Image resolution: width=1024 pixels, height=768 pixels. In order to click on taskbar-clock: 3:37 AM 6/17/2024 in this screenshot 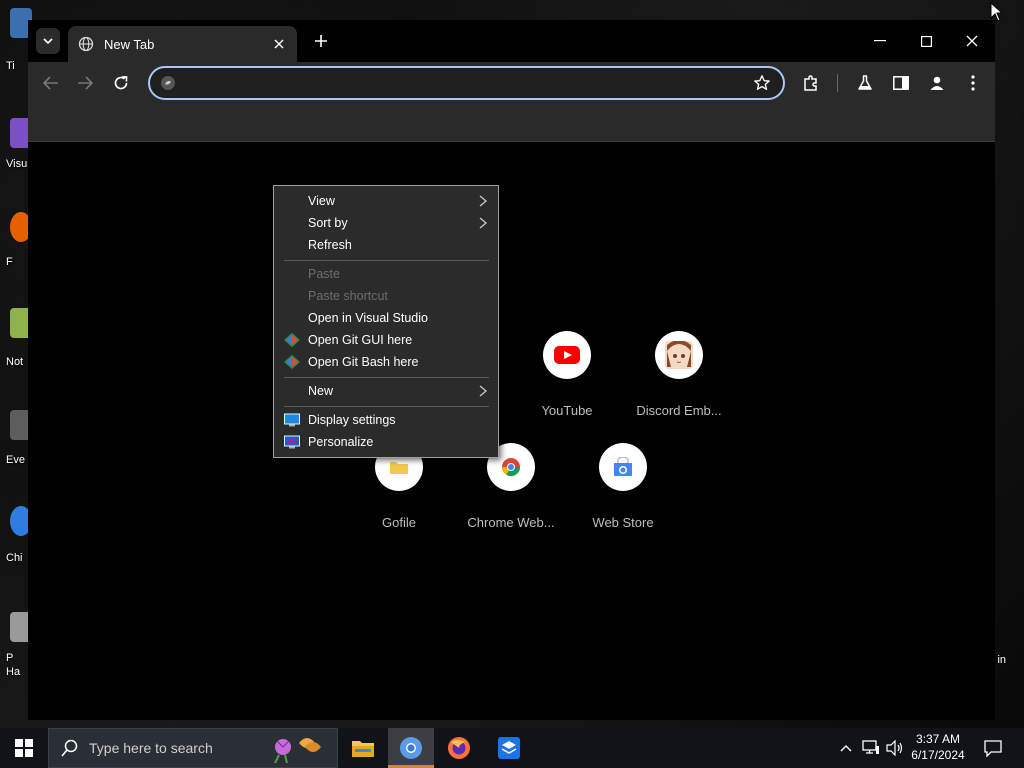, I will do `click(938, 747)`.